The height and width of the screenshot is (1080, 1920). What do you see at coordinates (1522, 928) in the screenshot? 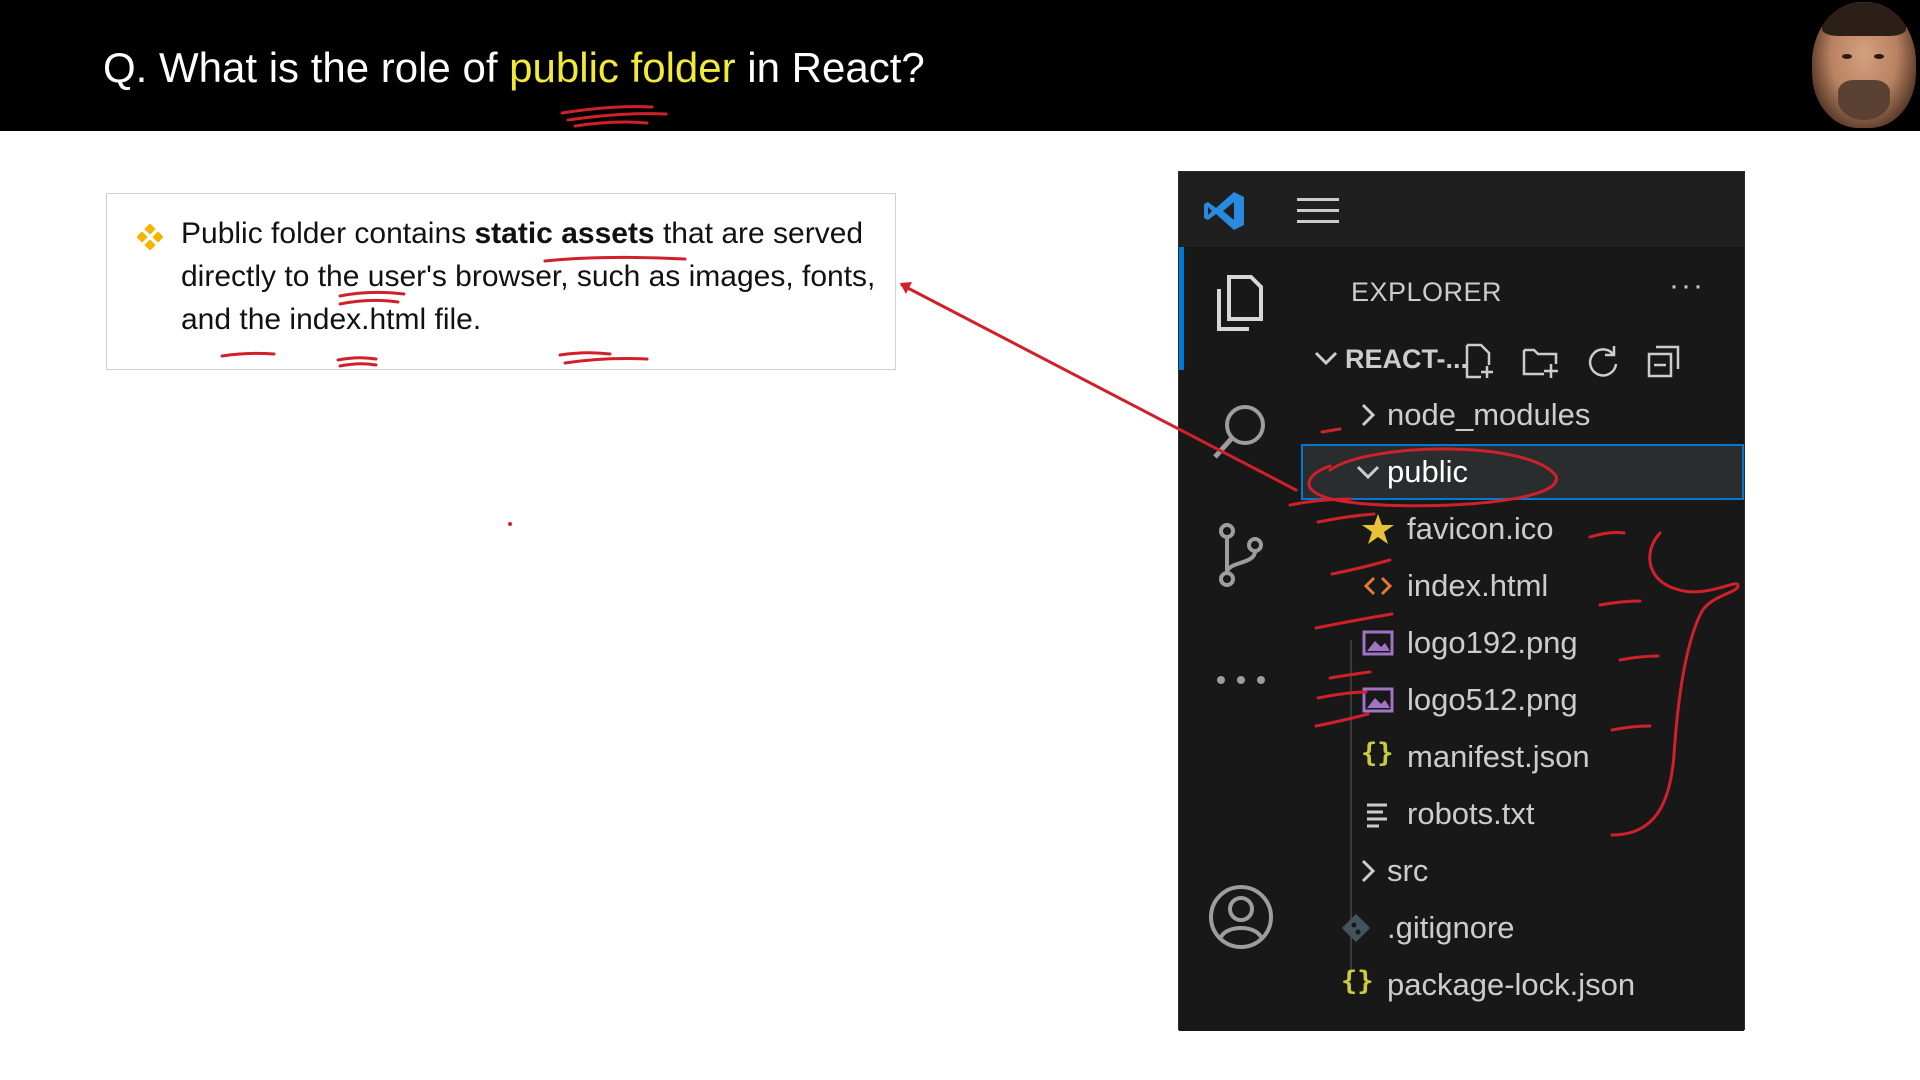
I see `tree-item-gitignore: .gitignore` at bounding box center [1522, 928].